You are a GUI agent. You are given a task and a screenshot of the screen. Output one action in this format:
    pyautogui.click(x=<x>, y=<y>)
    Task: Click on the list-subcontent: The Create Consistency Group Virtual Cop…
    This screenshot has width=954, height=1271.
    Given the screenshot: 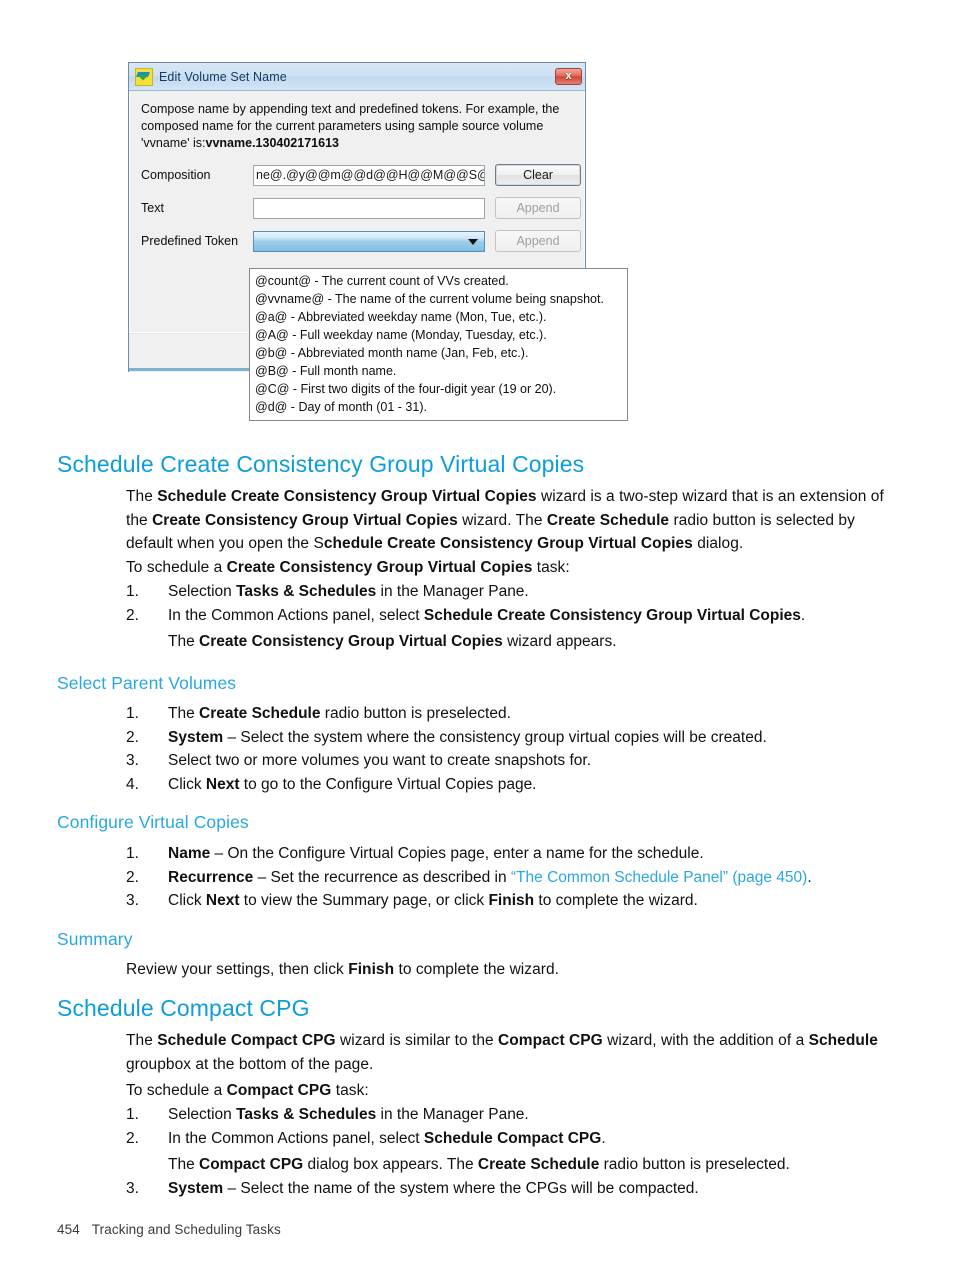 What is the action you would take?
    pyautogui.click(x=527, y=640)
    